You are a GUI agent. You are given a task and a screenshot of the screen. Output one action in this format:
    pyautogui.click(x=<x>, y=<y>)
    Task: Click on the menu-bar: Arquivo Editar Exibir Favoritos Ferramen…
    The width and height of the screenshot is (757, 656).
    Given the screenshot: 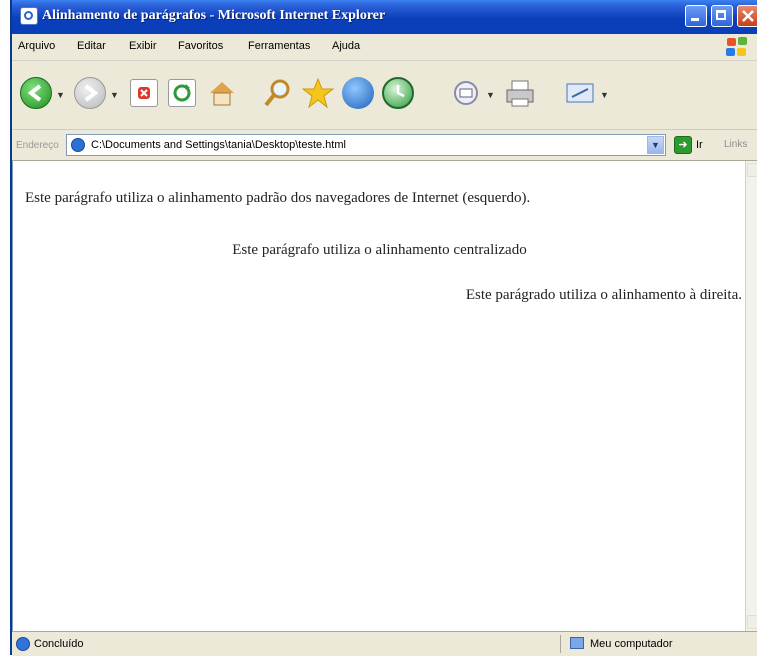 What is the action you would take?
    pyautogui.click(x=384, y=47)
    